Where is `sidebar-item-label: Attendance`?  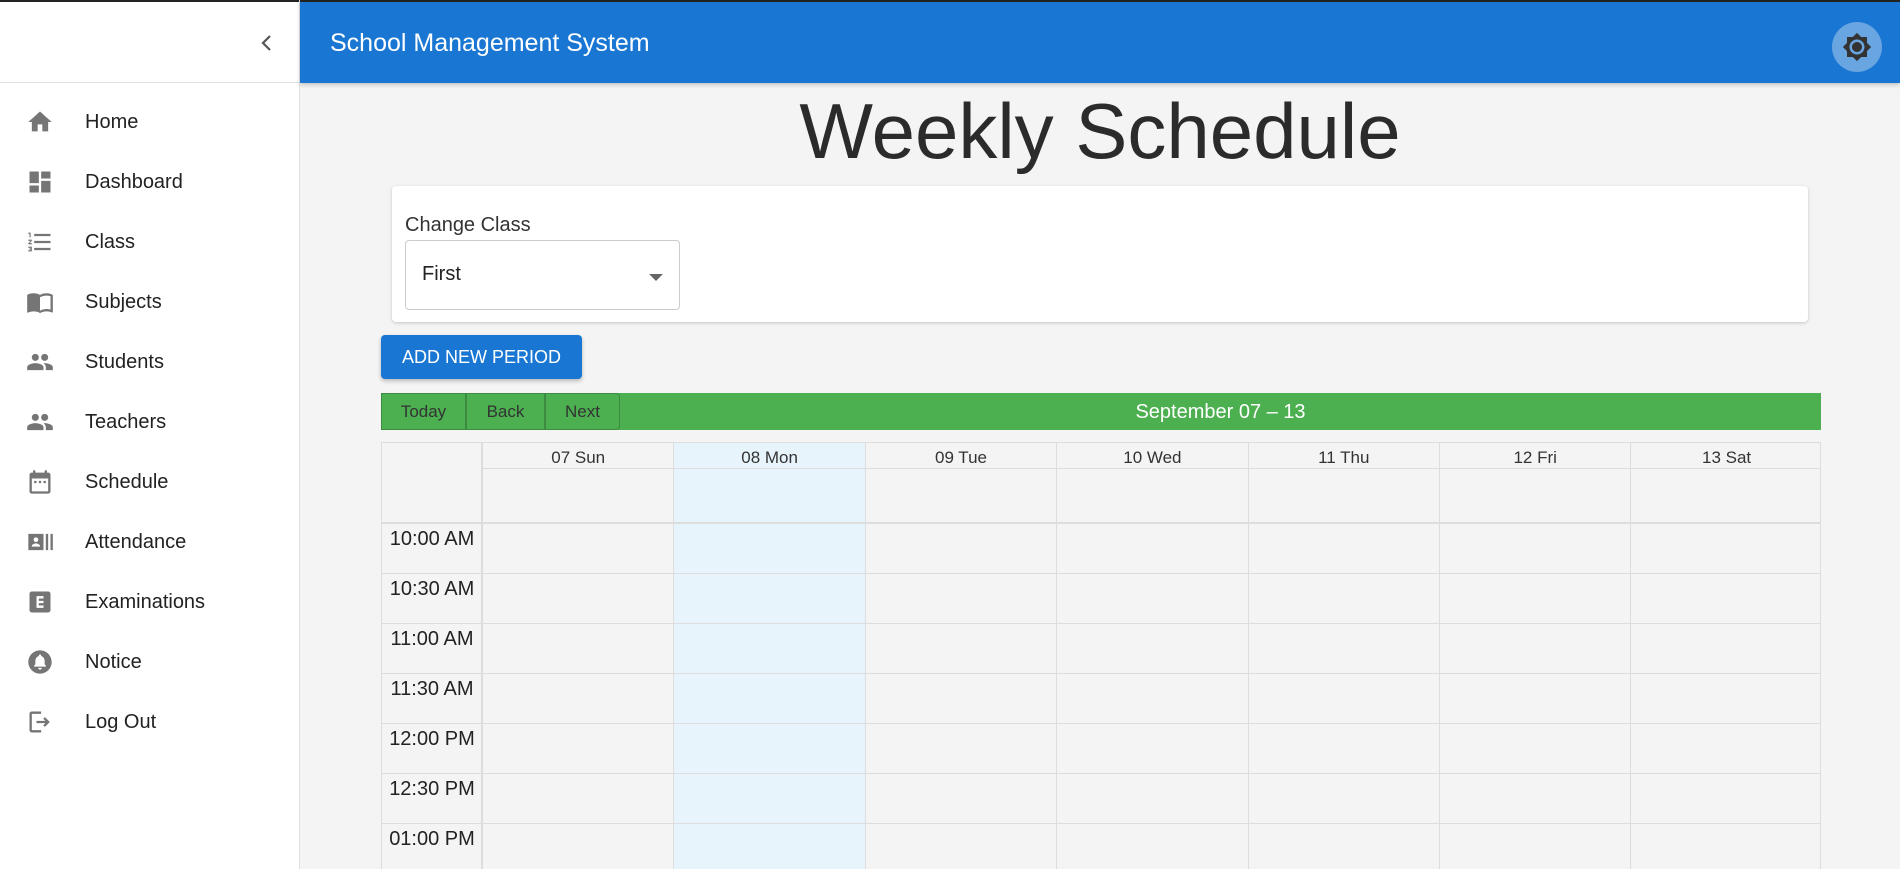 sidebar-item-label: Attendance is located at coordinates (136, 541).